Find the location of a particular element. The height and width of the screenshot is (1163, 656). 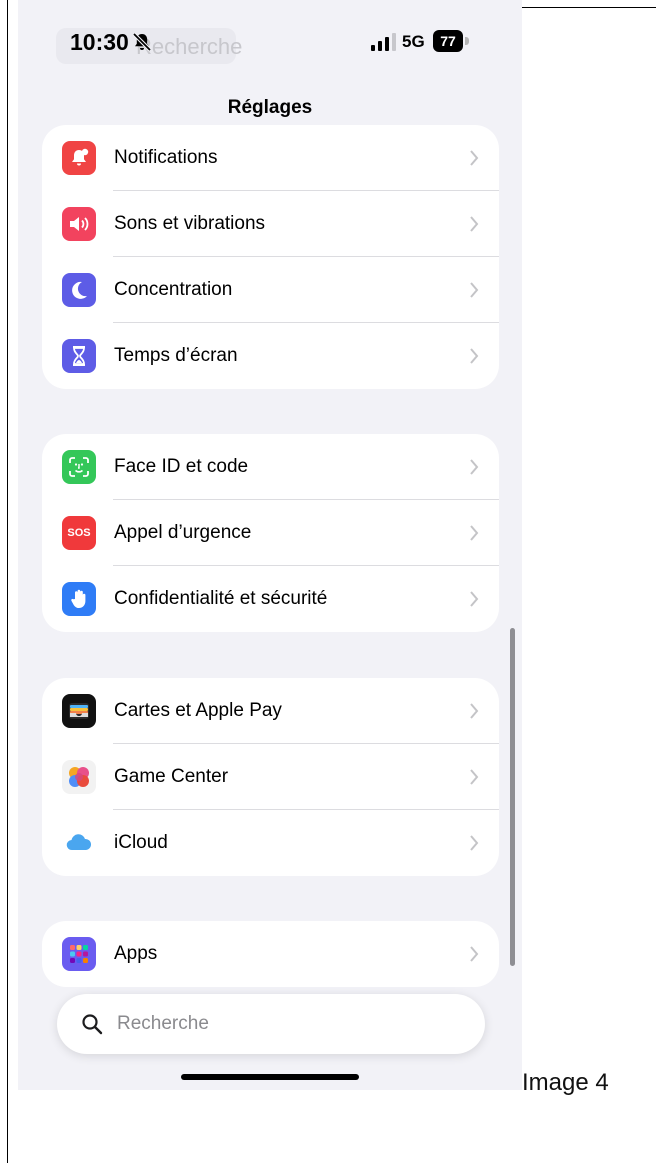

document-border-left is located at coordinates (7, 581).